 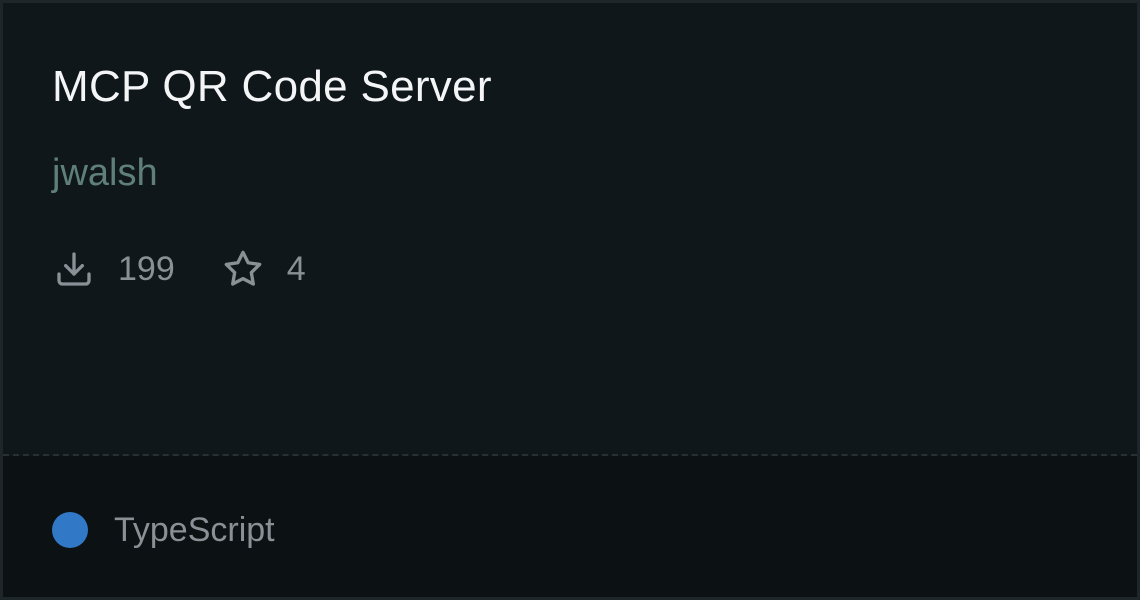 I want to click on language-tag: TypeScript, so click(x=163, y=530).